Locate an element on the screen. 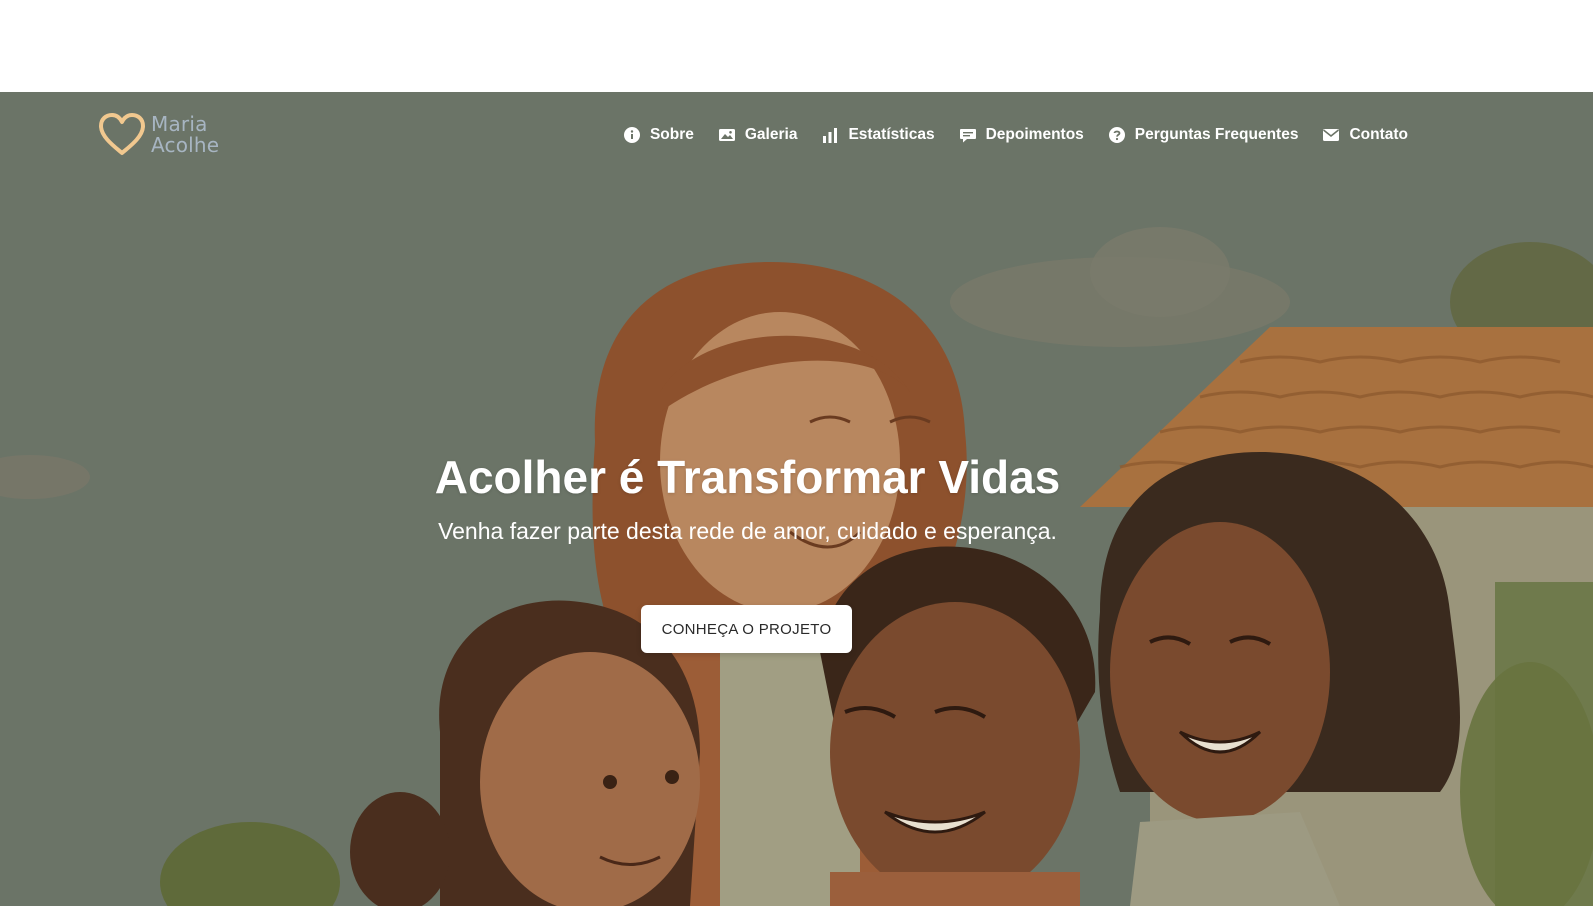 This screenshot has width=1593, height=906. nav-item-depoimentos: Depoimentos is located at coordinates (1021, 135).